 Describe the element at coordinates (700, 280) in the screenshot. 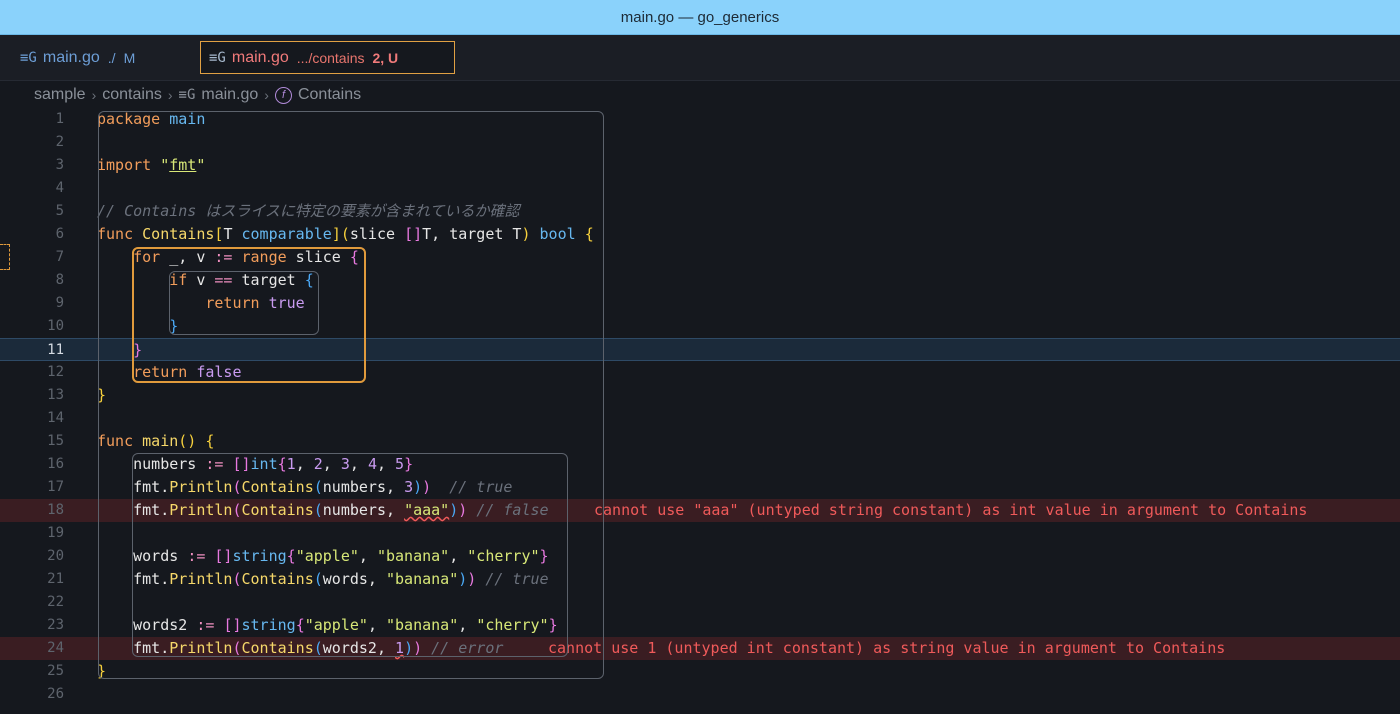

I see `code-line: 8 if v == target {` at that location.